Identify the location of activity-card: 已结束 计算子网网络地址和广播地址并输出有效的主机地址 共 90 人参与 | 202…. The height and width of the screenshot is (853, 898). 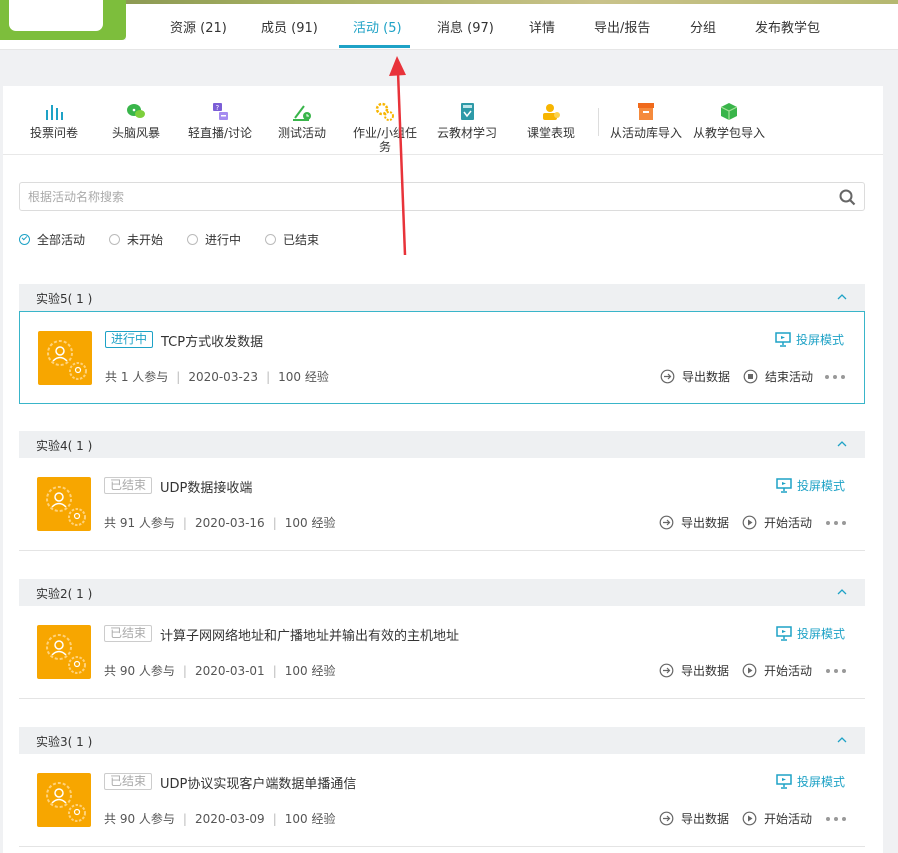
(442, 652).